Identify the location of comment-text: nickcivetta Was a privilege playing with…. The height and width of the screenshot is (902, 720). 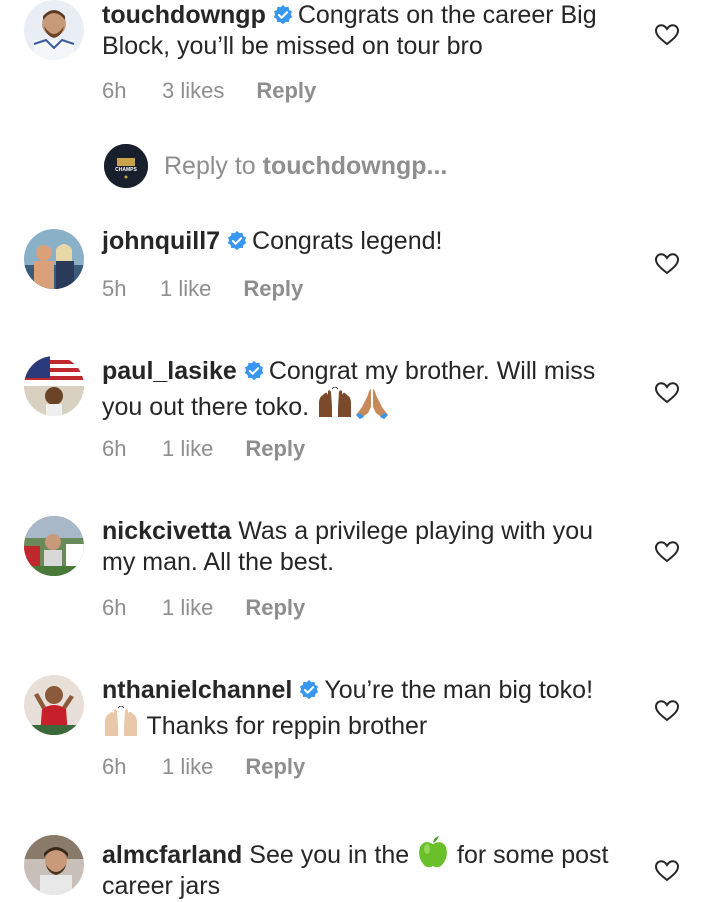
(362, 547).